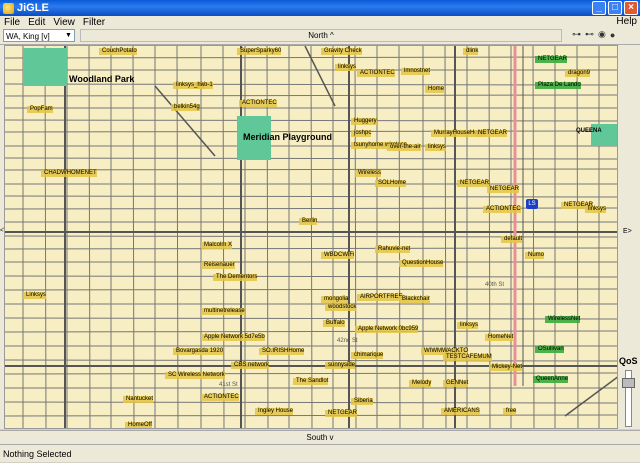  I want to click on network-label: WBDCWiFi, so click(338, 255).